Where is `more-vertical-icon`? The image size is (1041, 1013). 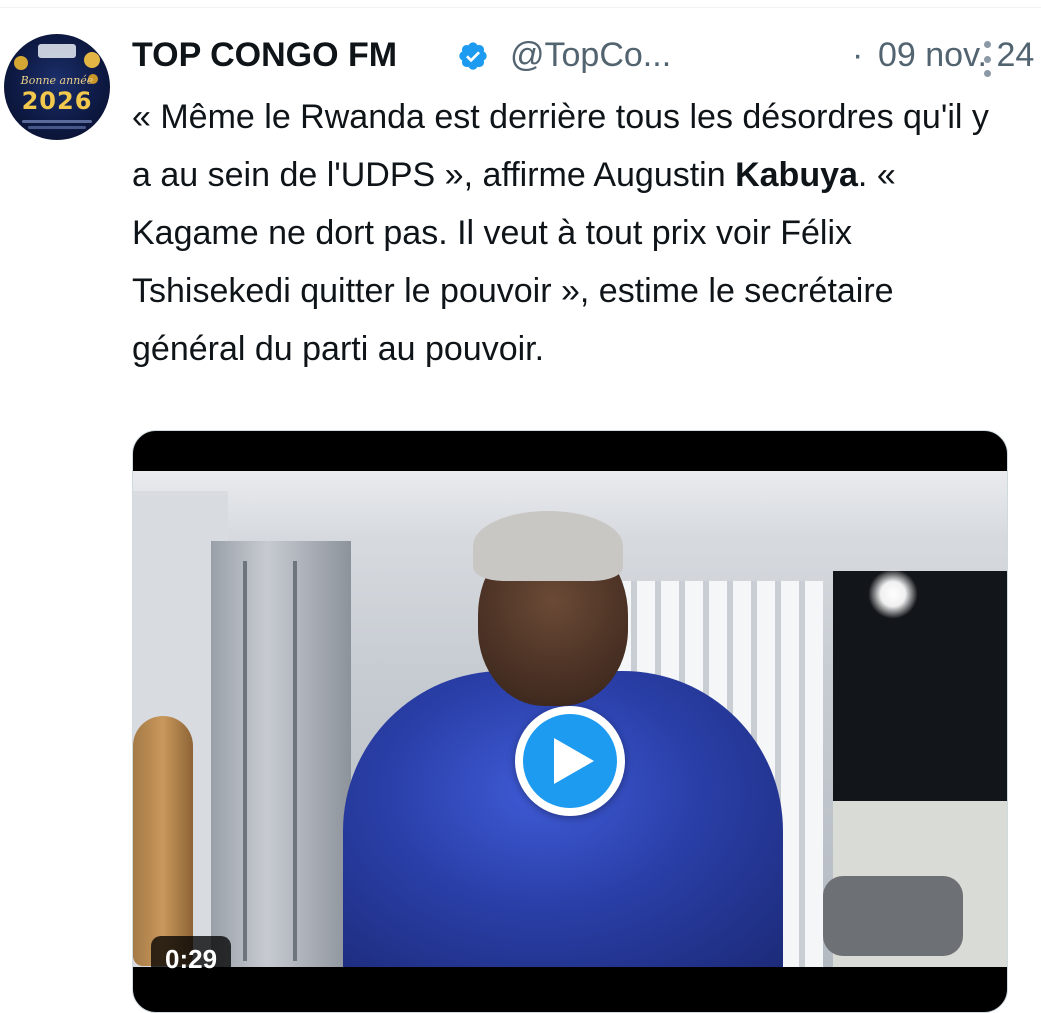 more-vertical-icon is located at coordinates (987, 59).